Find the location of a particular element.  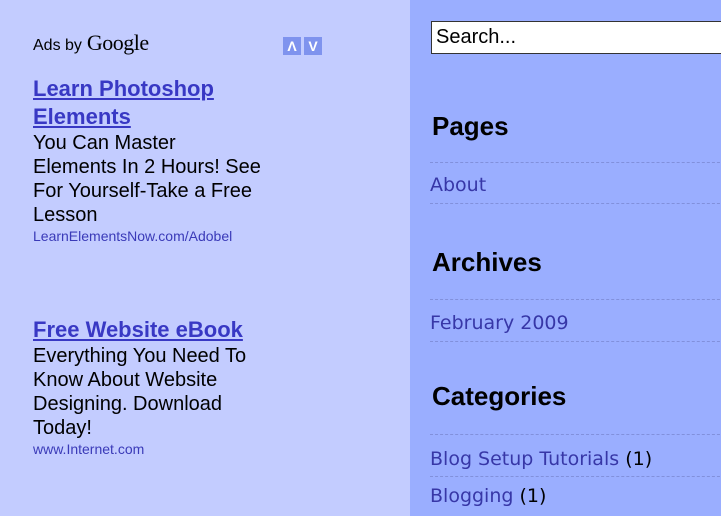

ads-by-label: Ads by is located at coordinates (57, 45).